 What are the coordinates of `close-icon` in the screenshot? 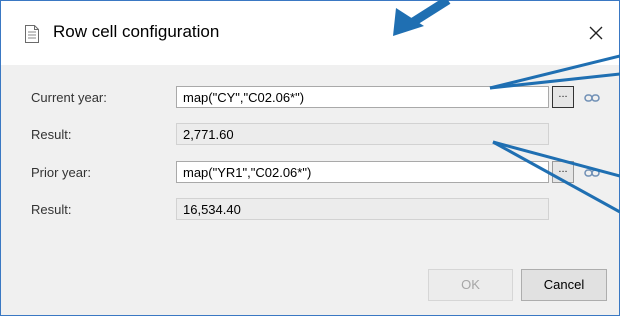 It's located at (596, 33).